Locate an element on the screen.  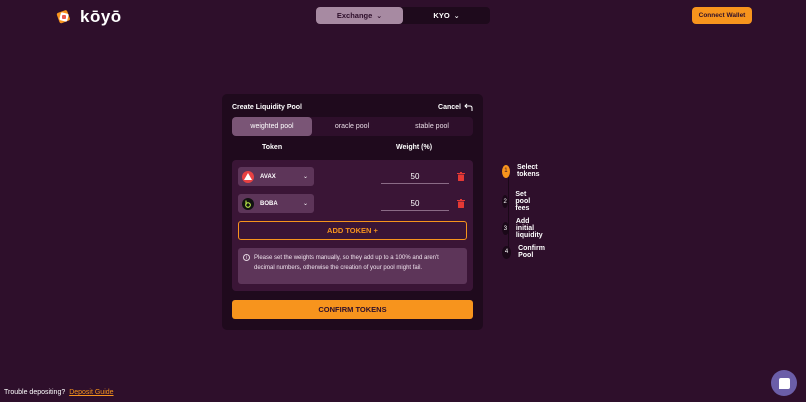
card-title: Create Liquidity Pool is located at coordinates (267, 107).